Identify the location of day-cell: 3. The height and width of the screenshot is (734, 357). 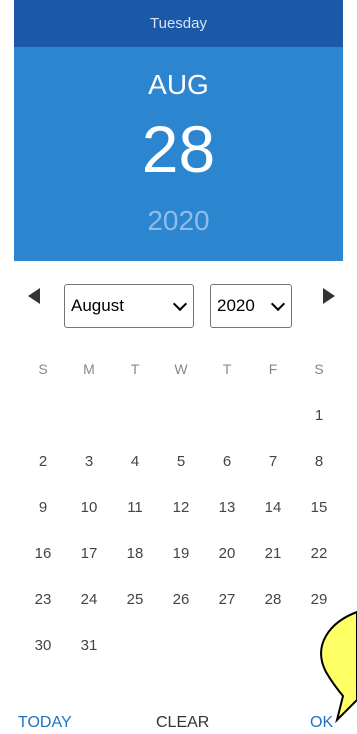
(89, 461).